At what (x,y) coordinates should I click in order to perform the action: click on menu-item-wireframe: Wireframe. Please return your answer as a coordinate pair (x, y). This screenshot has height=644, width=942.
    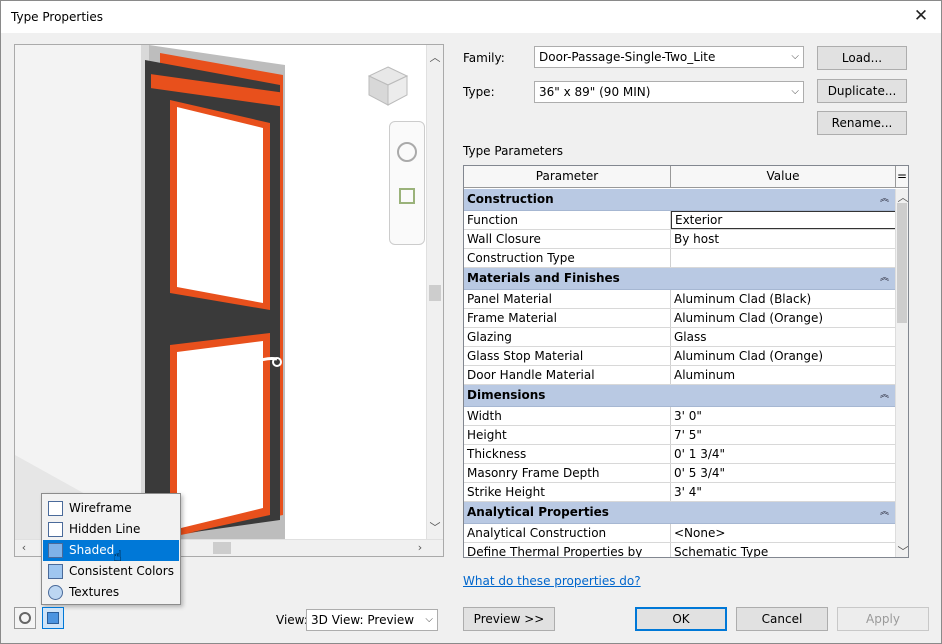
    Looking at the image, I should click on (111, 508).